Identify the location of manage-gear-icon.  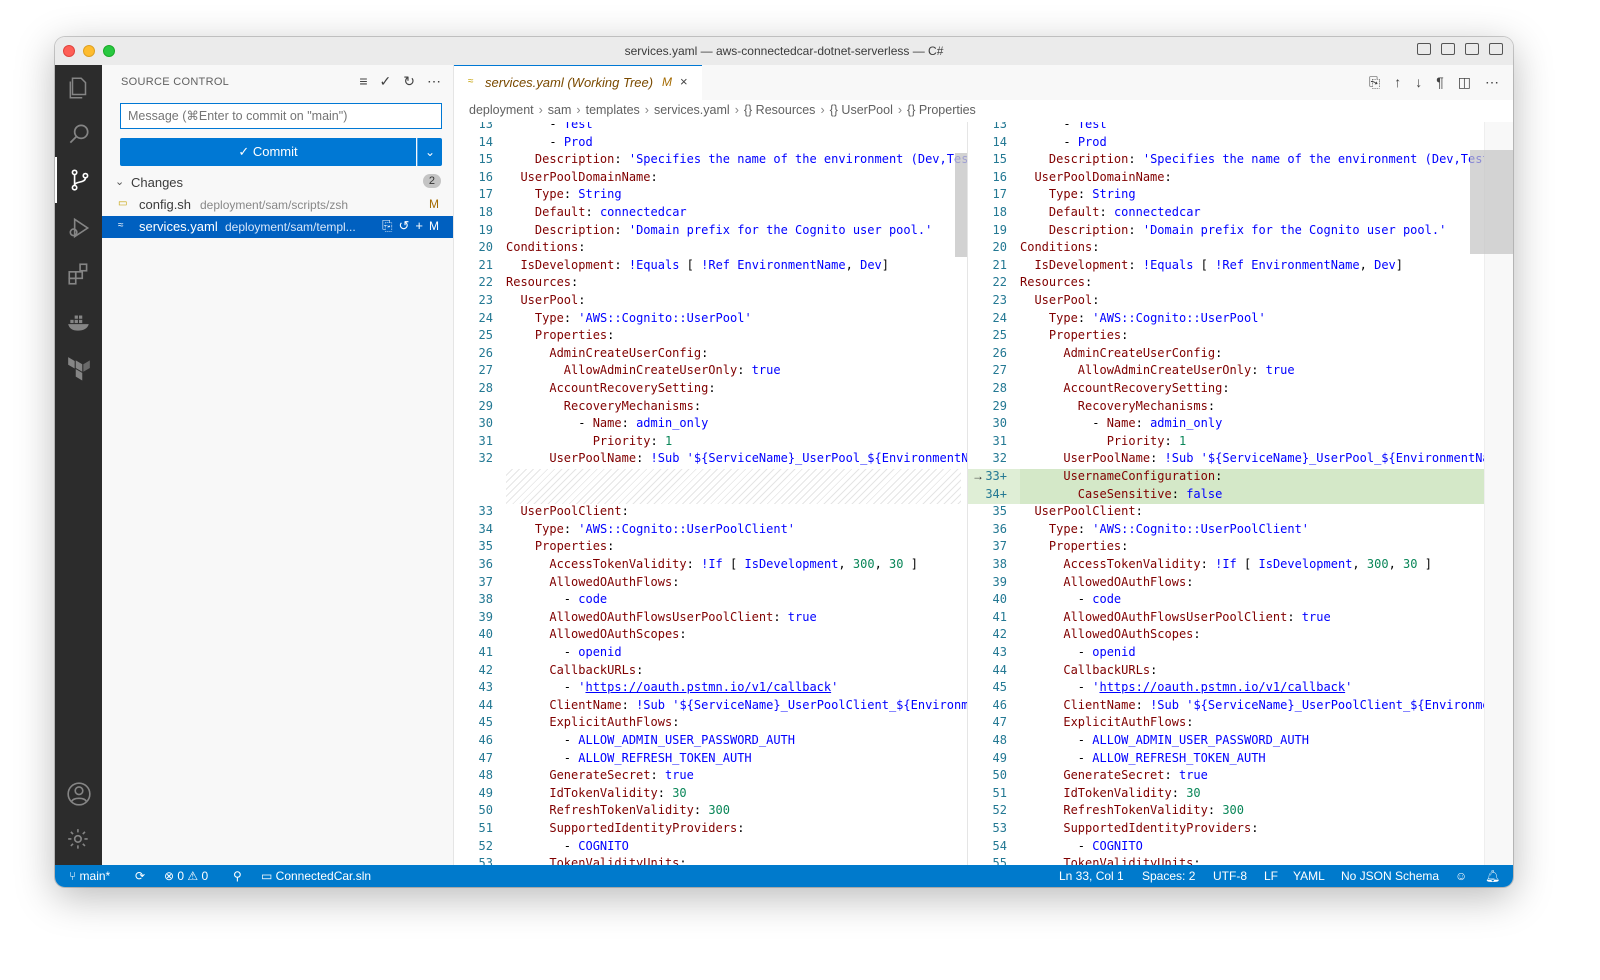
(78, 840).